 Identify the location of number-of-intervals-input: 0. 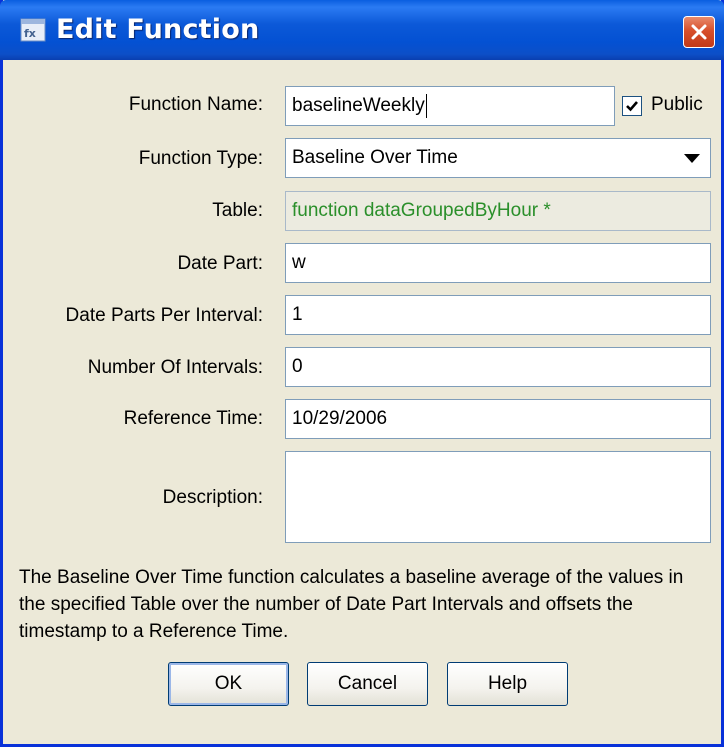
(498, 367).